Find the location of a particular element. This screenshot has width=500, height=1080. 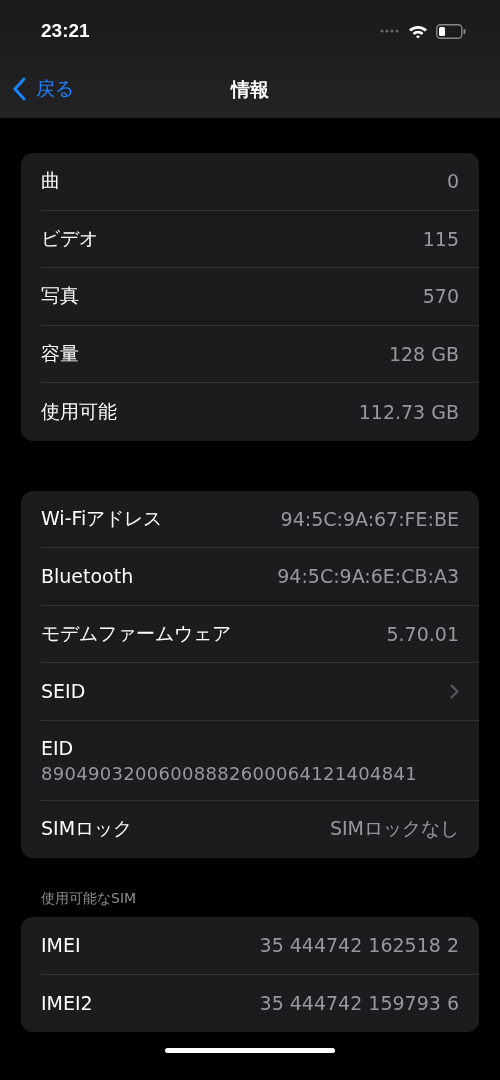

row-value: 112.73 GB is located at coordinates (408, 411).